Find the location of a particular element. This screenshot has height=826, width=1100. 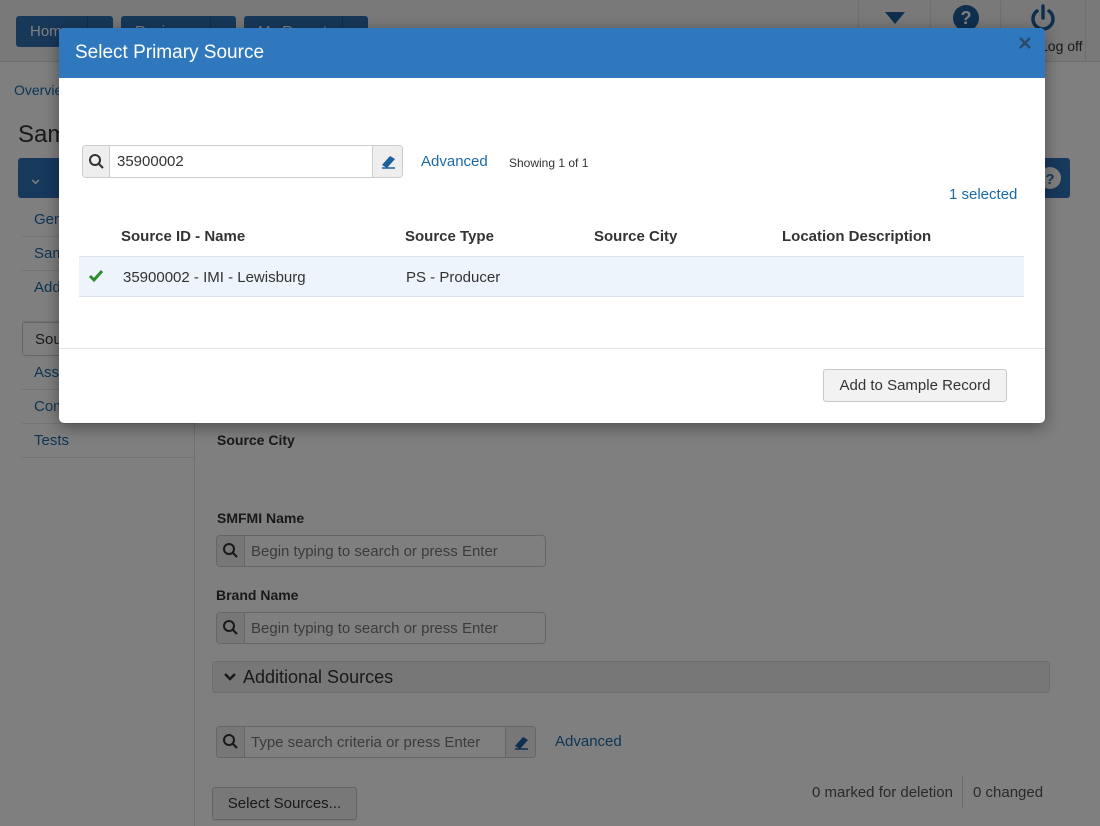

close-button is located at coordinates (1026, 43).